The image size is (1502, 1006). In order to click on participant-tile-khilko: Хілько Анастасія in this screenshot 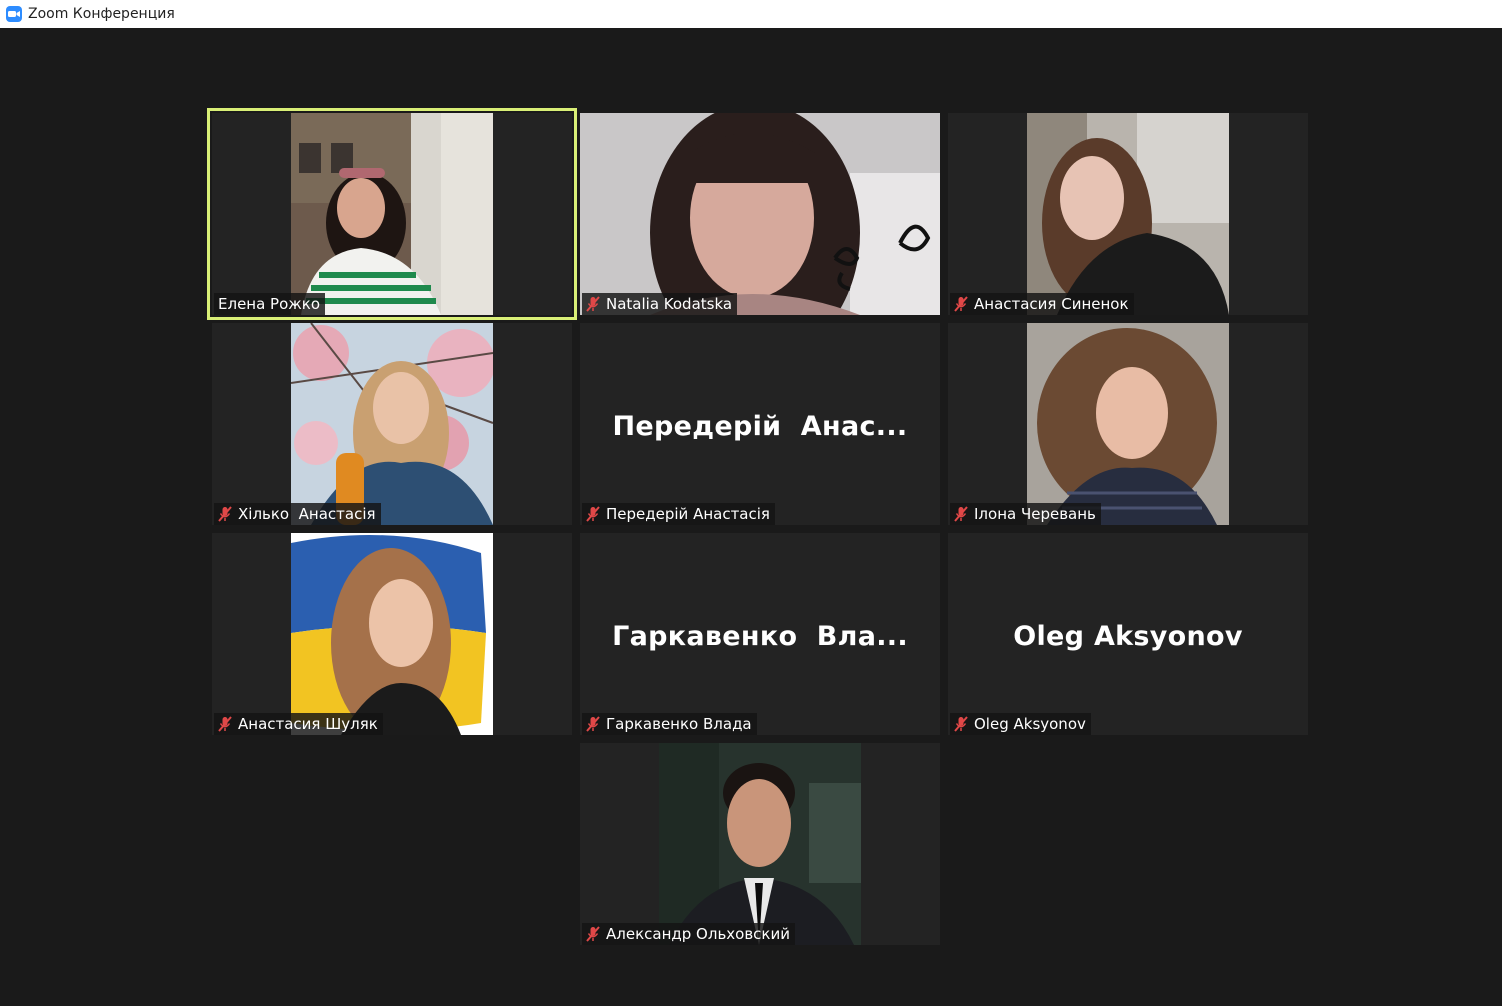, I will do `click(392, 424)`.